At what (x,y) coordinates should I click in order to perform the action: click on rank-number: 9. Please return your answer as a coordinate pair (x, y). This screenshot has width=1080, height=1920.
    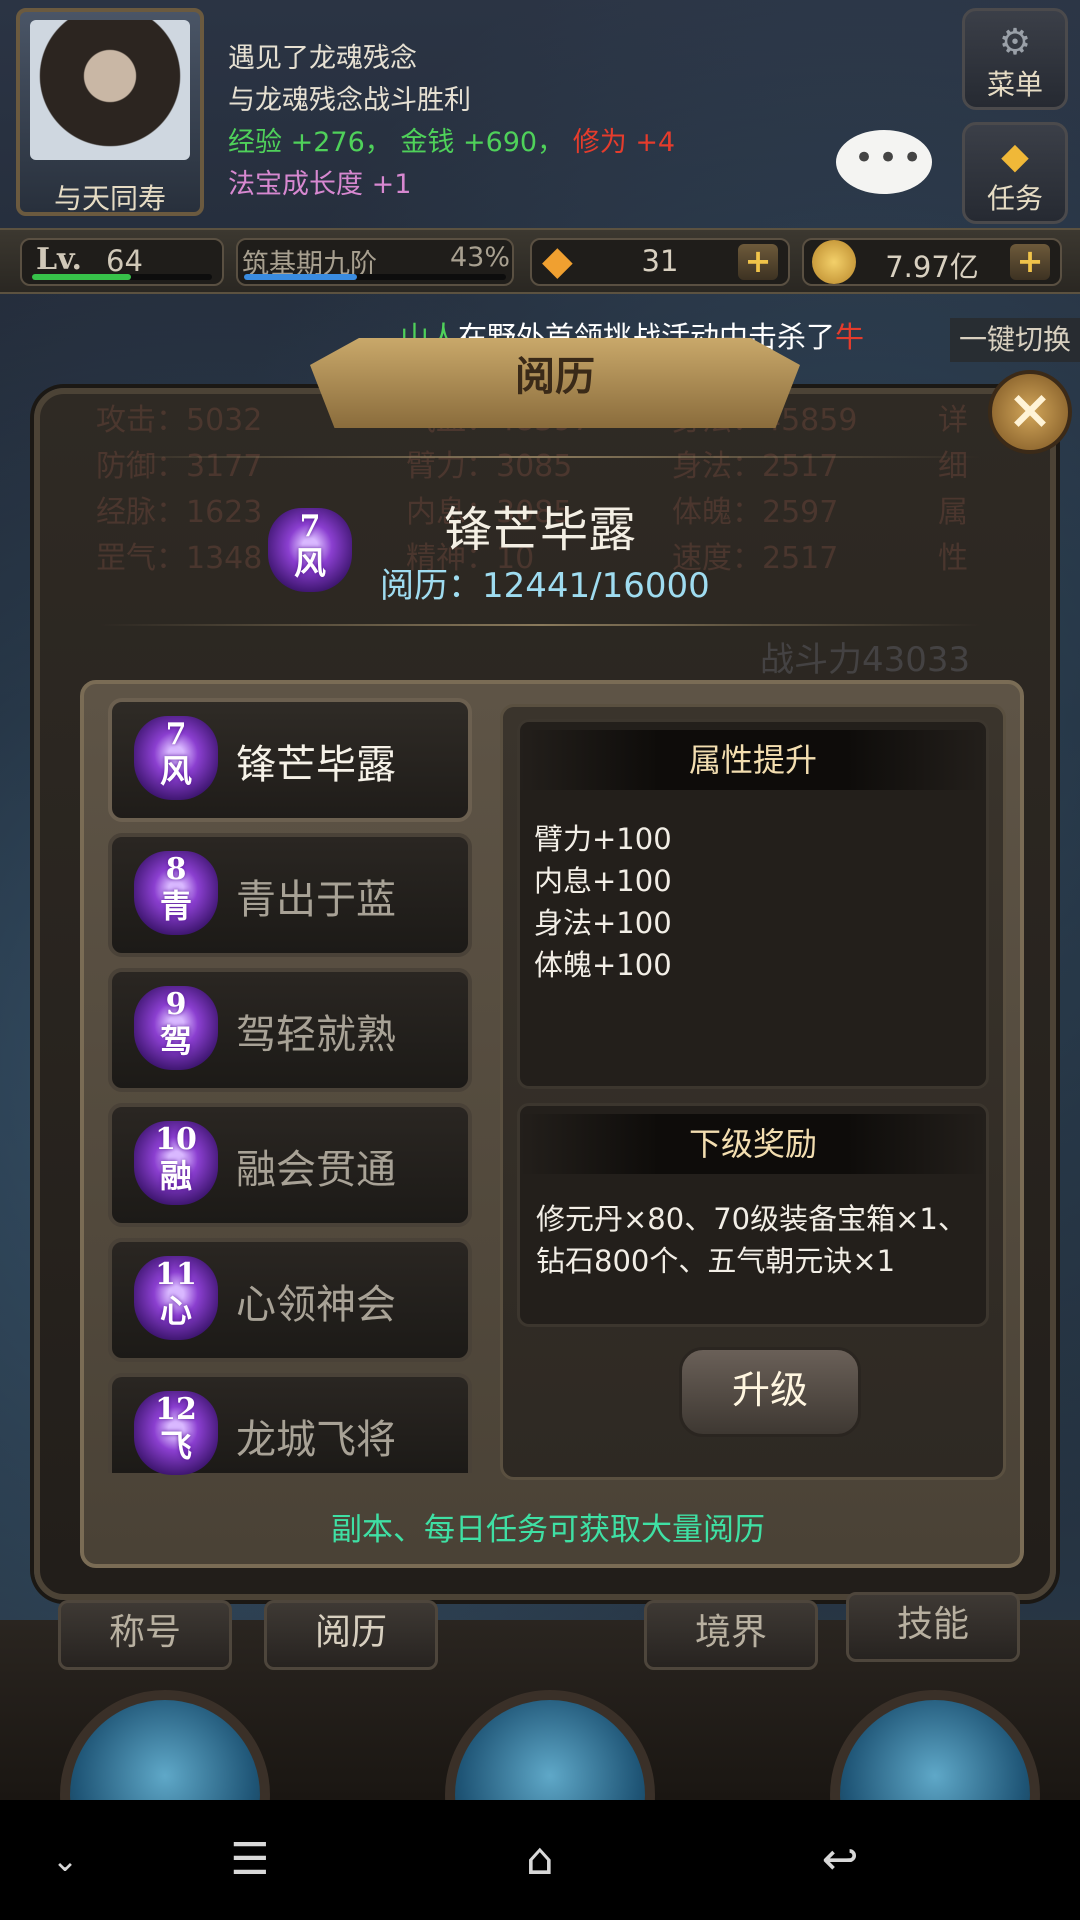
    Looking at the image, I should click on (176, 1004).